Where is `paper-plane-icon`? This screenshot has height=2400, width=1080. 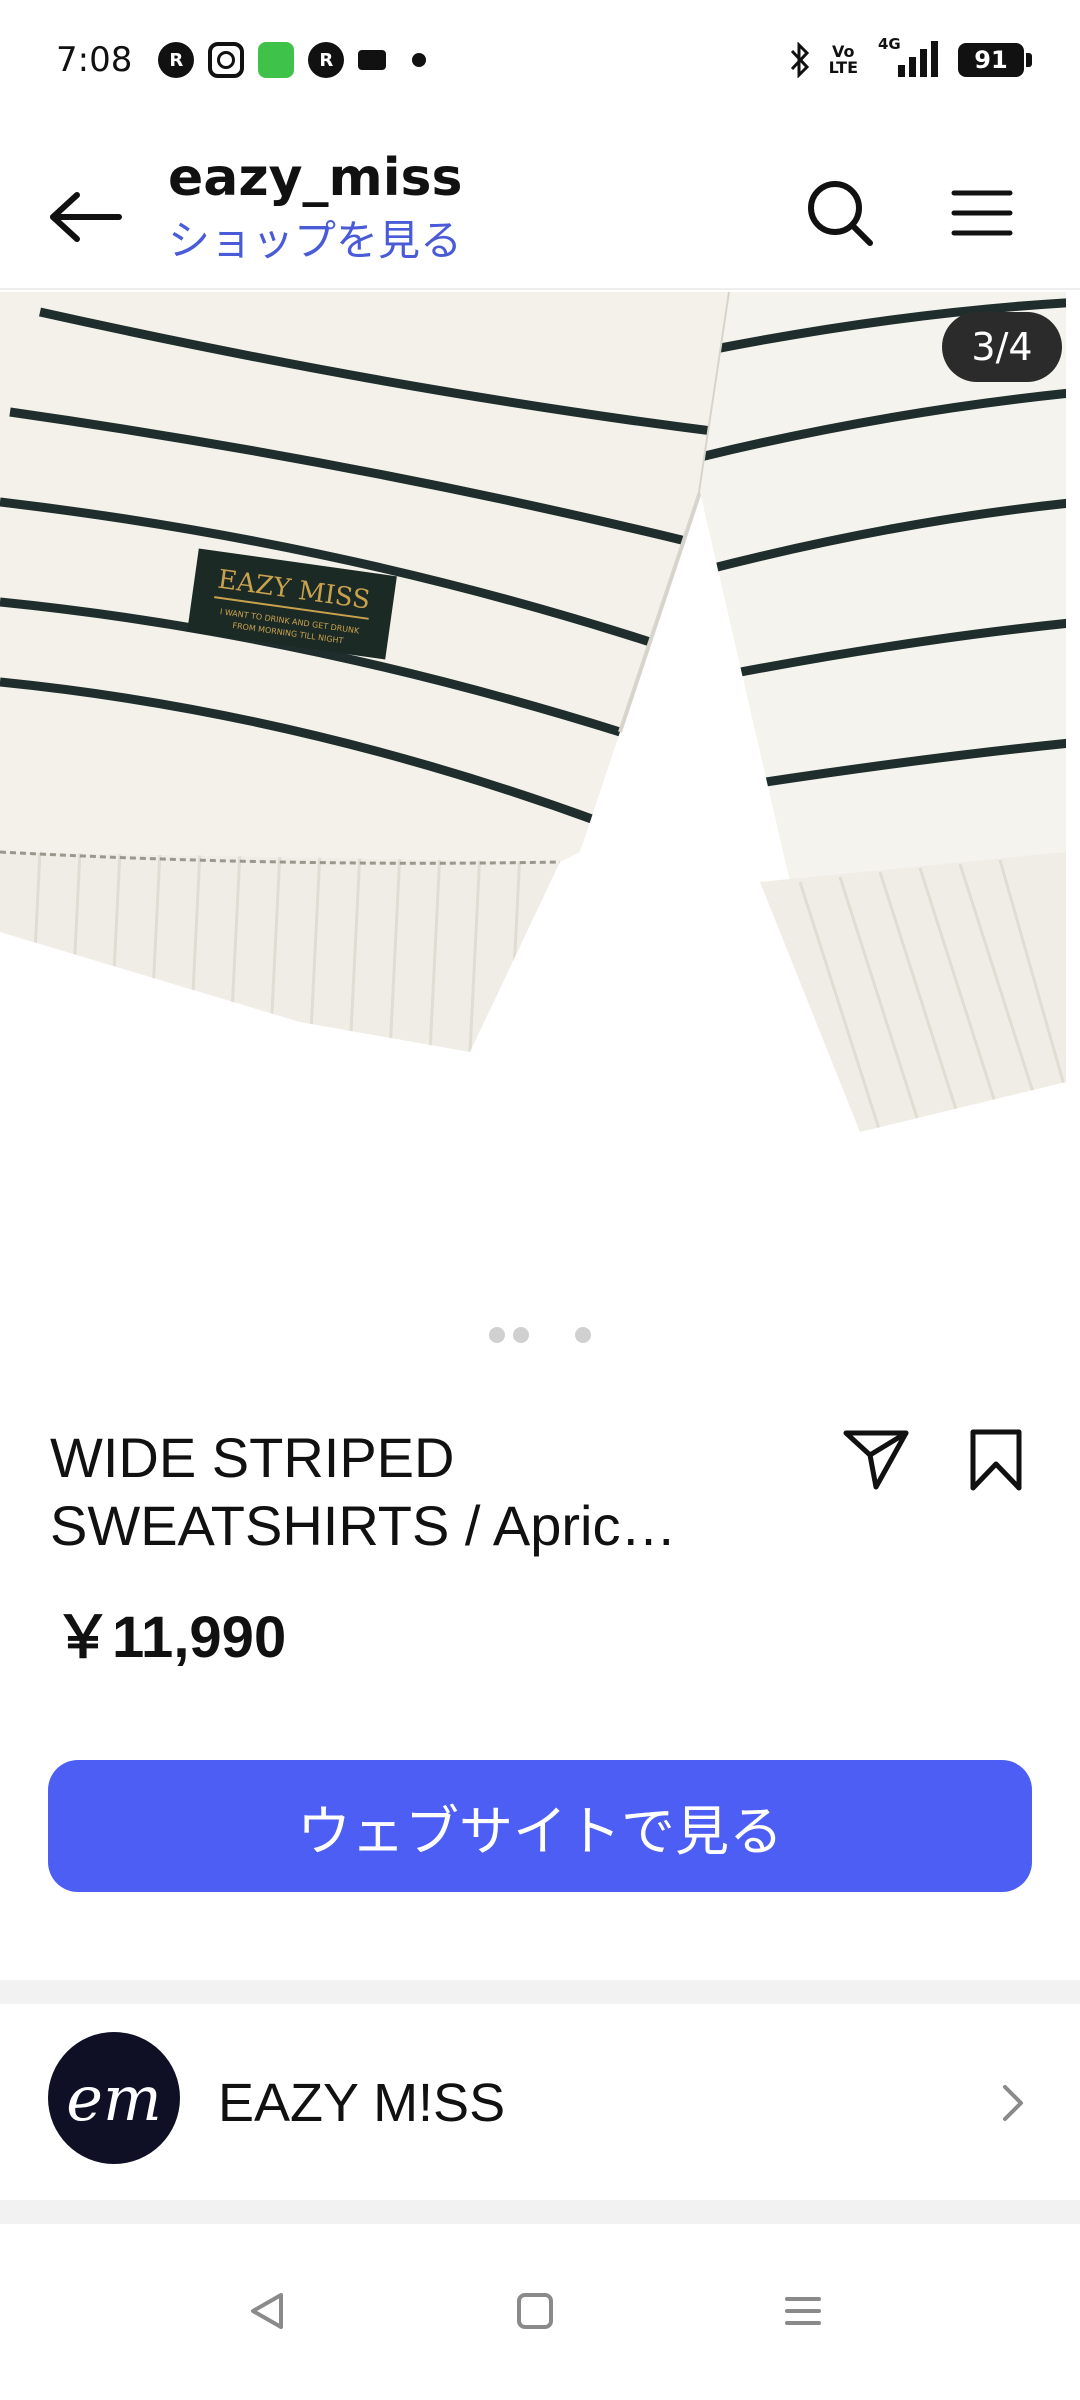
paper-plane-icon is located at coordinates (876, 1460).